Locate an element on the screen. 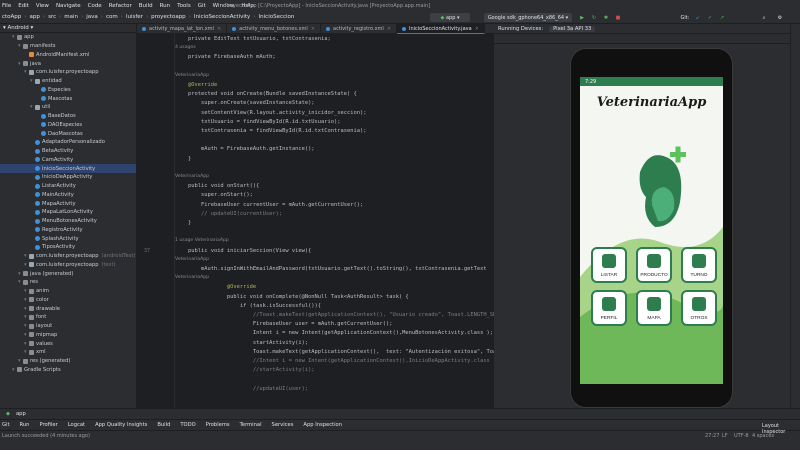 This screenshot has width=800, height=450. rerun-icon: ↻ is located at coordinates (594, 17).